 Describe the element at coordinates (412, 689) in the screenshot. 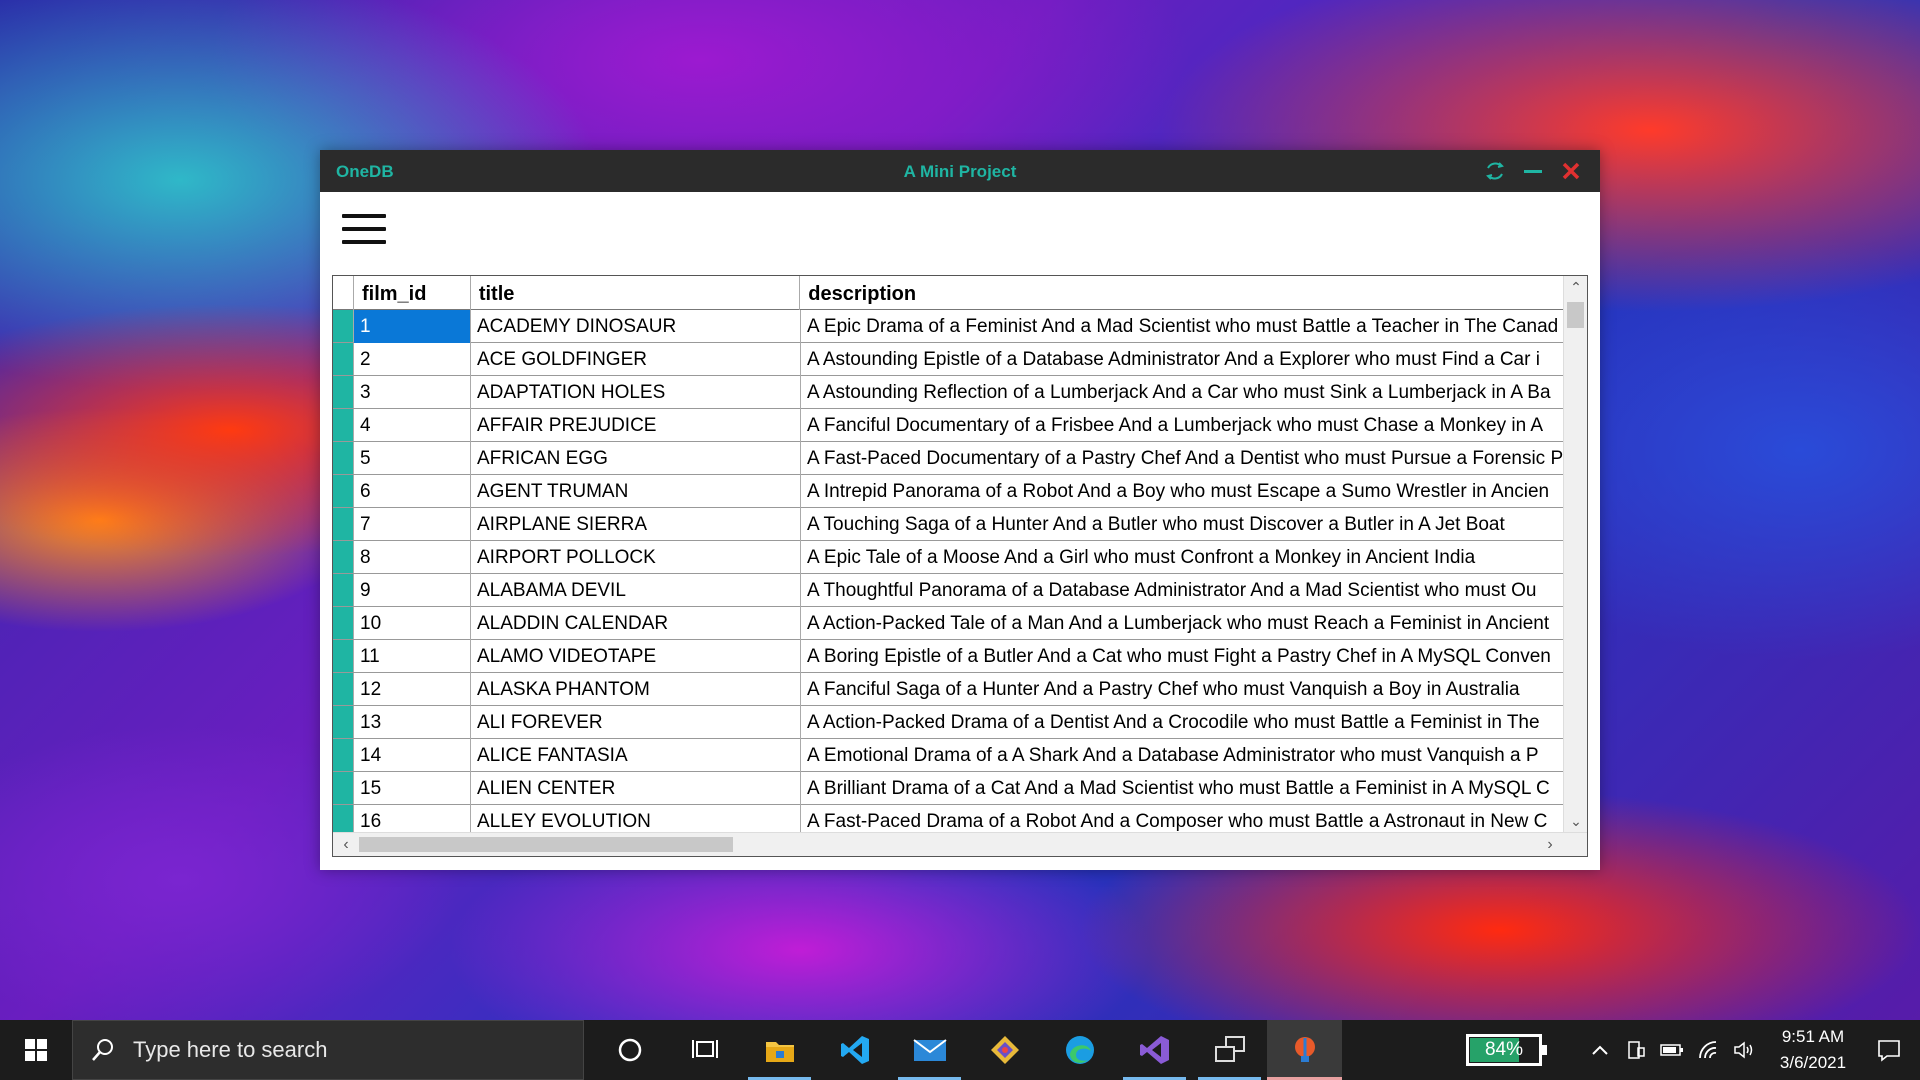

I see `cell-film-id: 12` at that location.